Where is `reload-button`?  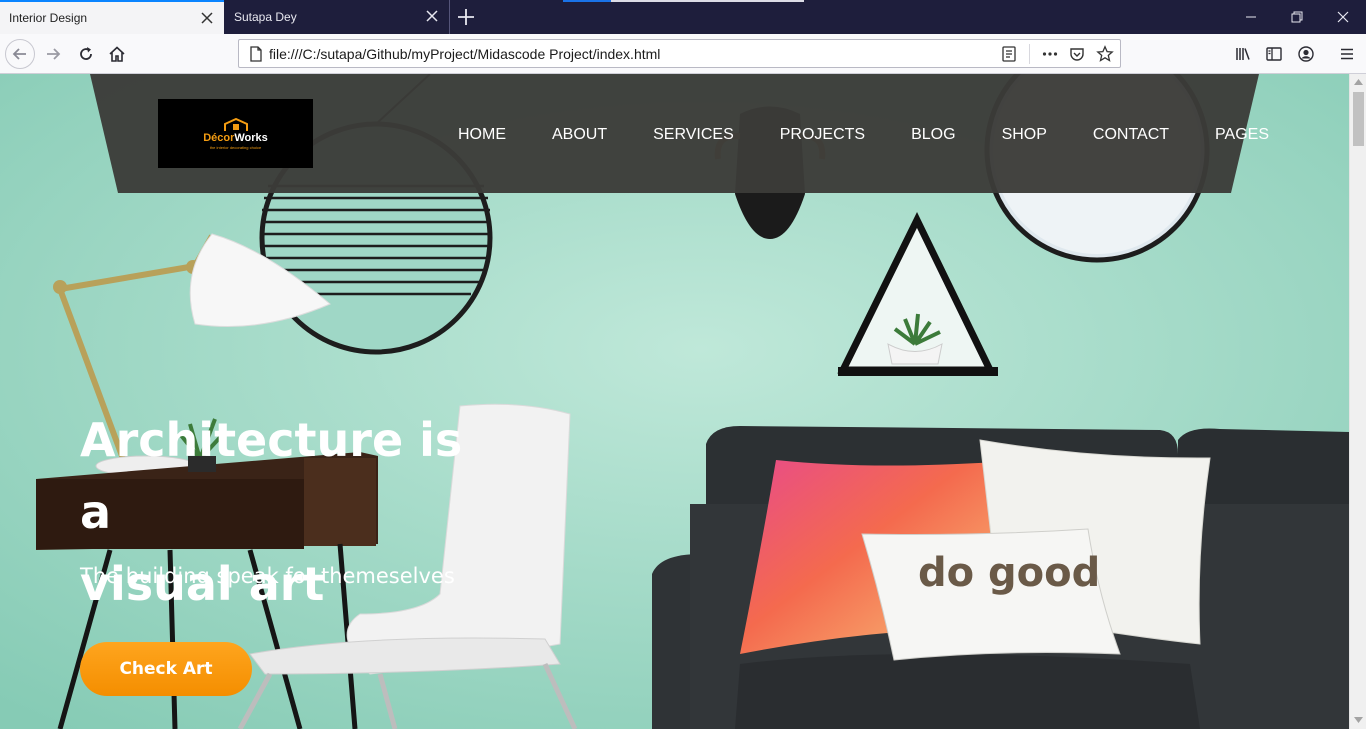
reload-button is located at coordinates (86, 54).